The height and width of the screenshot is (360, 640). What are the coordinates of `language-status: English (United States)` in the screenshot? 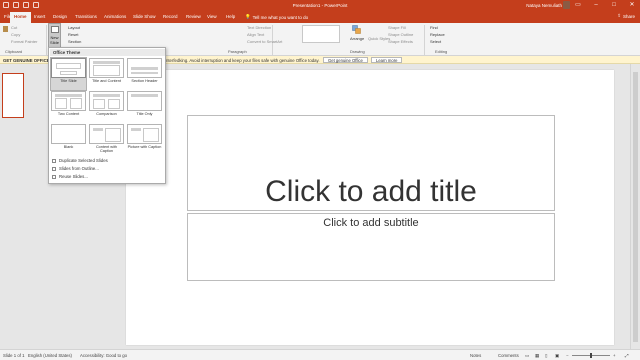 It's located at (50, 355).